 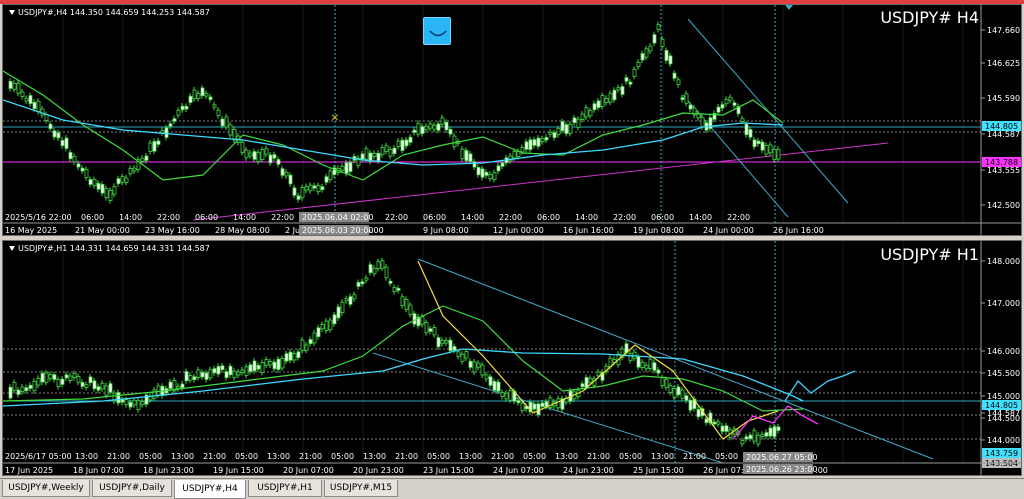 I want to click on tab-label: USDJPY#,Daily, so click(x=132, y=488).